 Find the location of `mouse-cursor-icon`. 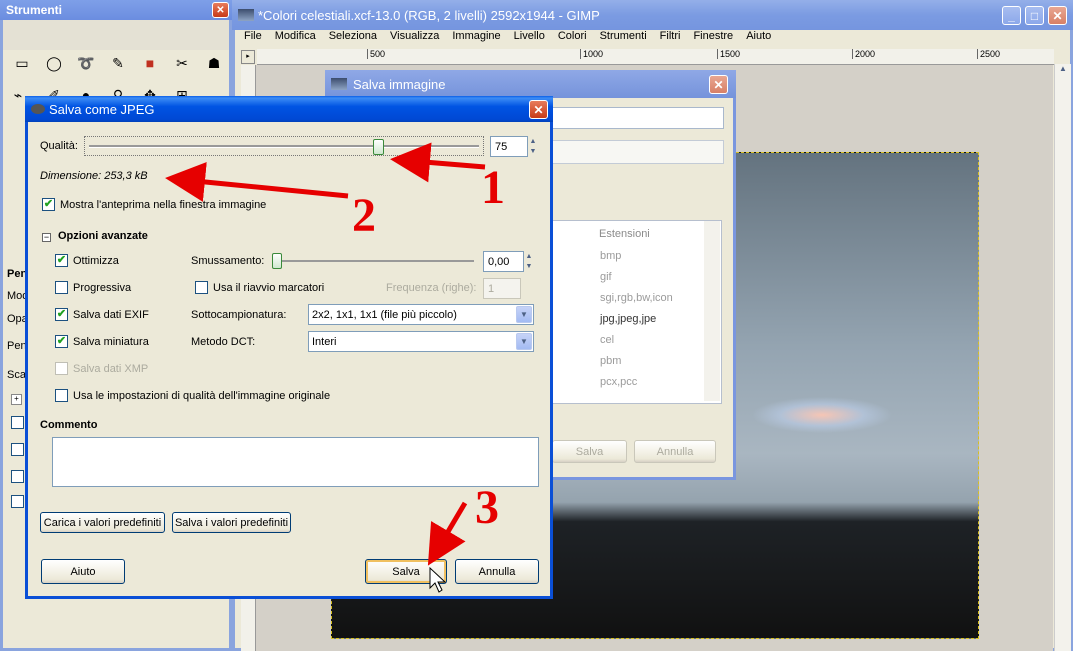

mouse-cursor-icon is located at coordinates (438, 579).